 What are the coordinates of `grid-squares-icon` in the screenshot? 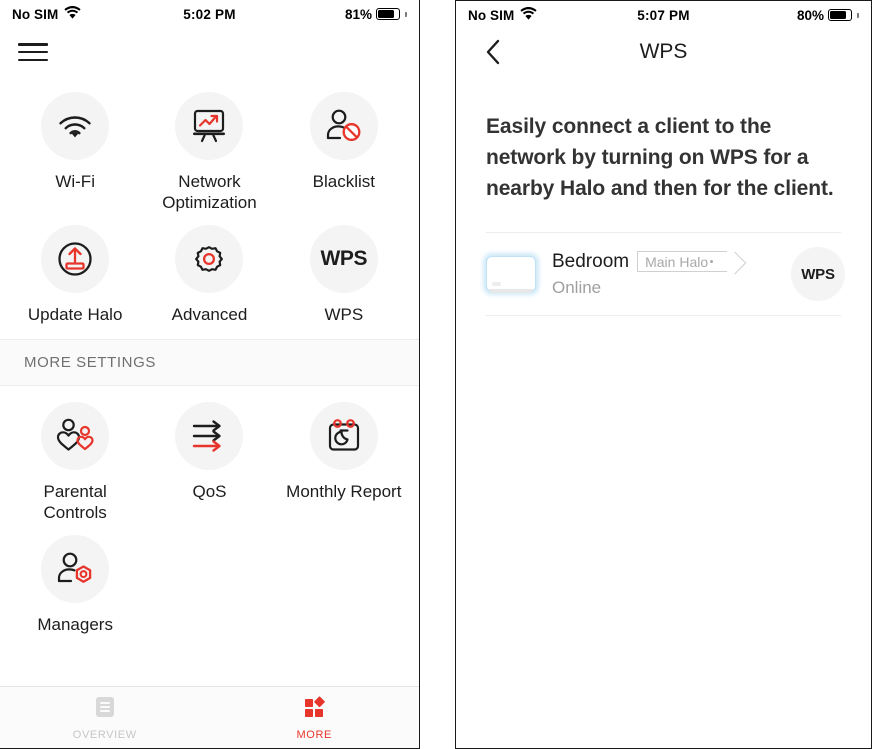 It's located at (314, 709).